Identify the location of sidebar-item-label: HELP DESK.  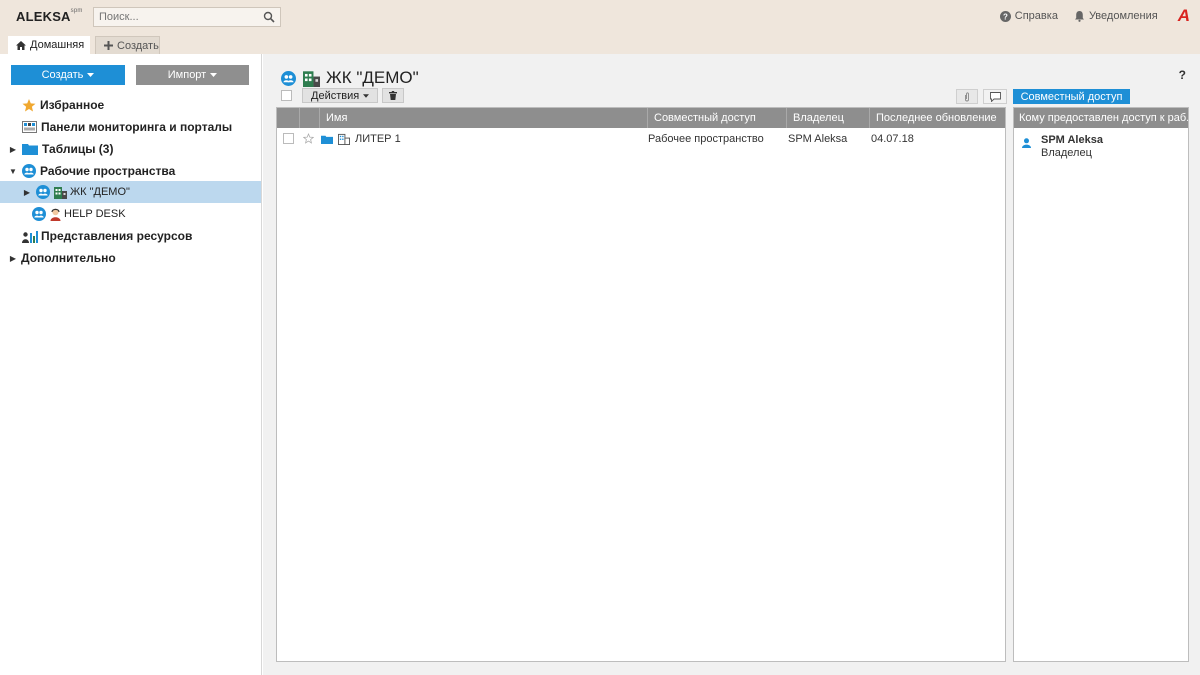
(95, 214).